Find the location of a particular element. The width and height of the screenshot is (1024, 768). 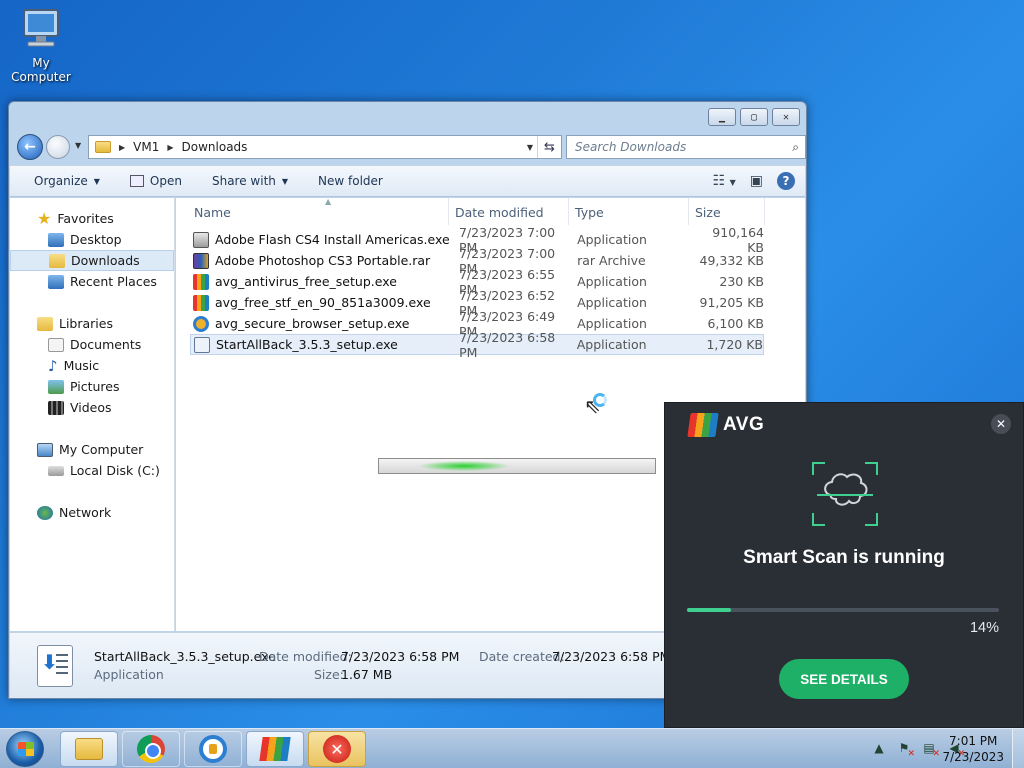

star-icon: ★ is located at coordinates (44, 218).